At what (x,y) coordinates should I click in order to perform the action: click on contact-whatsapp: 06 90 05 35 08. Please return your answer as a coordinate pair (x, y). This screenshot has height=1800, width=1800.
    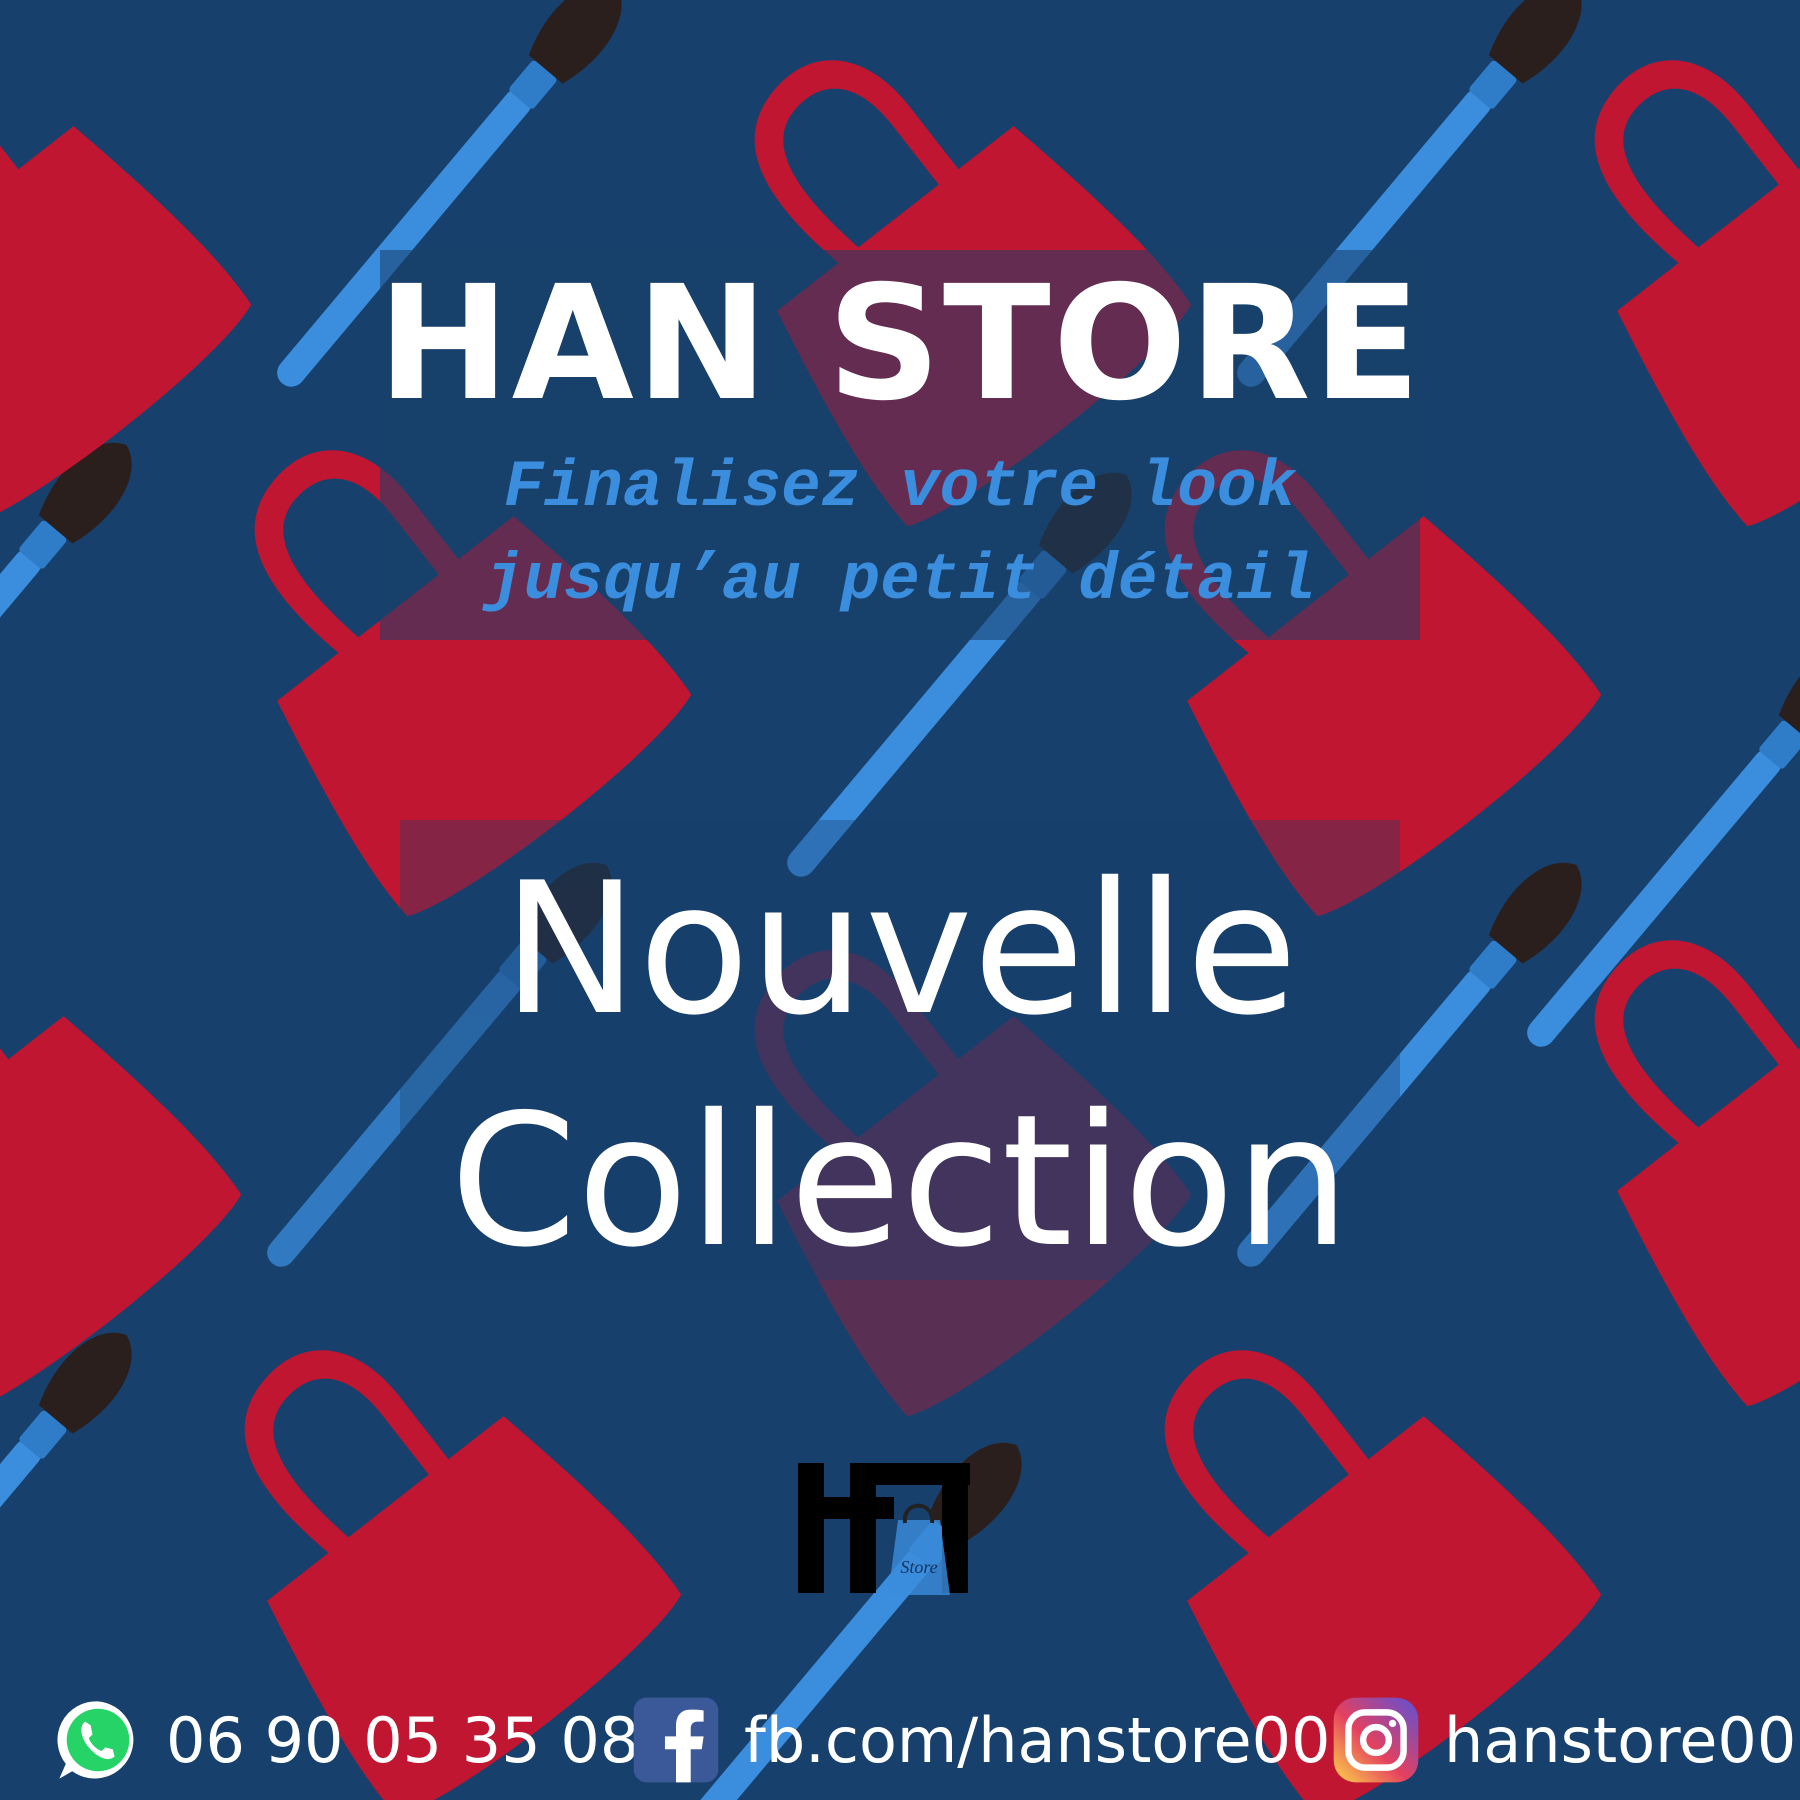
    Looking at the image, I should click on (345, 1740).